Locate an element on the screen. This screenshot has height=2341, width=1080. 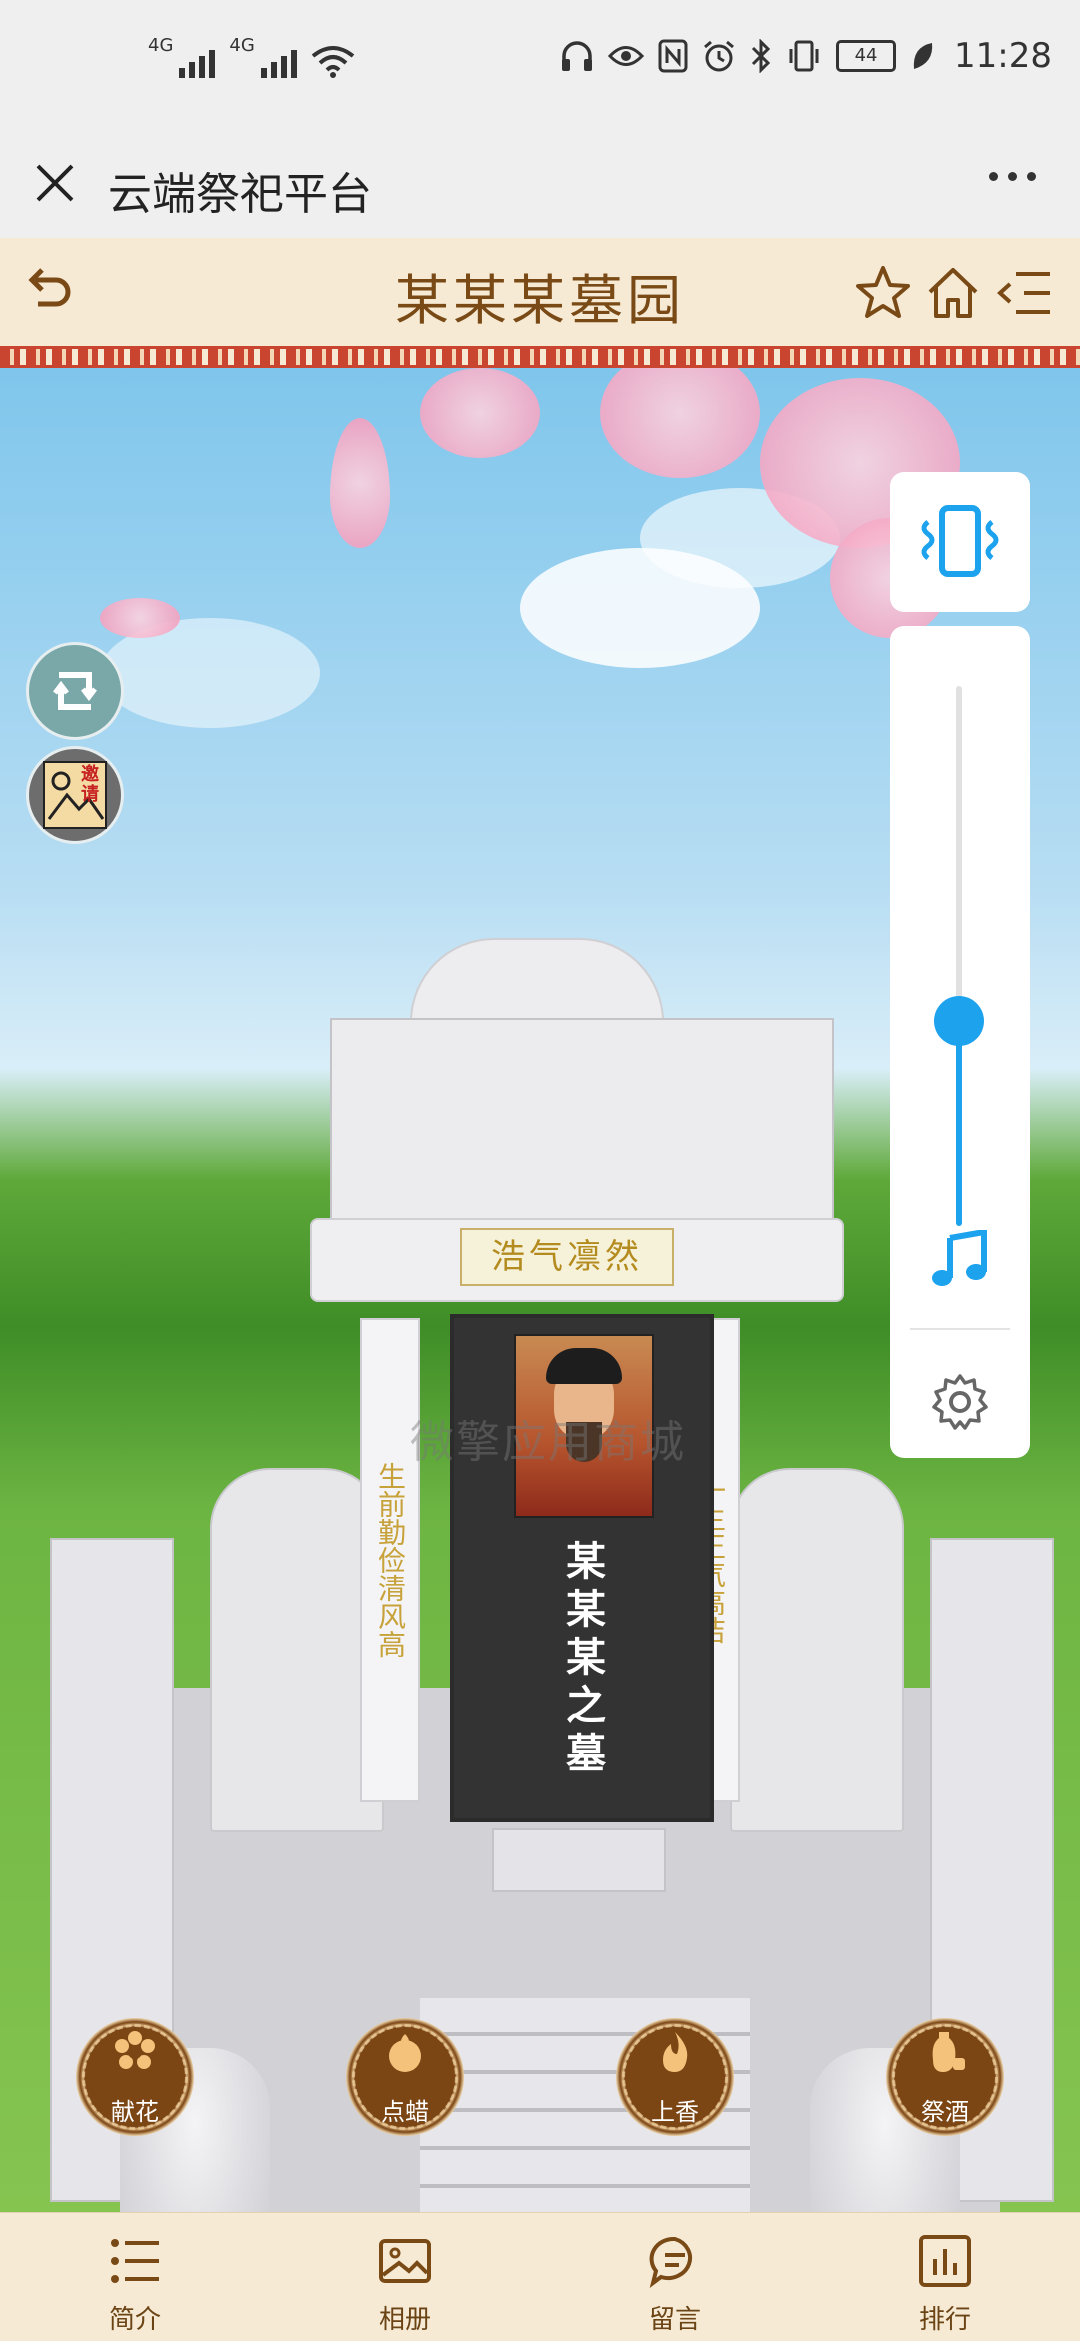
decorative-border is located at coordinates (540, 357).